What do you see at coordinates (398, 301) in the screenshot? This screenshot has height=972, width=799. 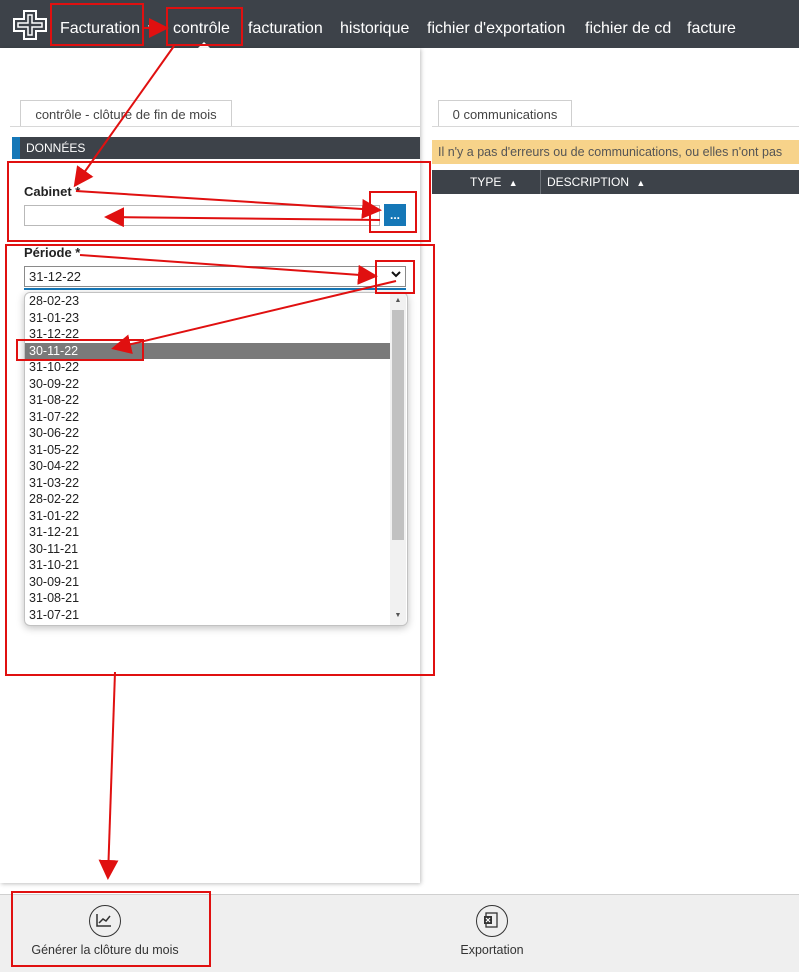 I see `scroll-up-arrow-icon: ▲` at bounding box center [398, 301].